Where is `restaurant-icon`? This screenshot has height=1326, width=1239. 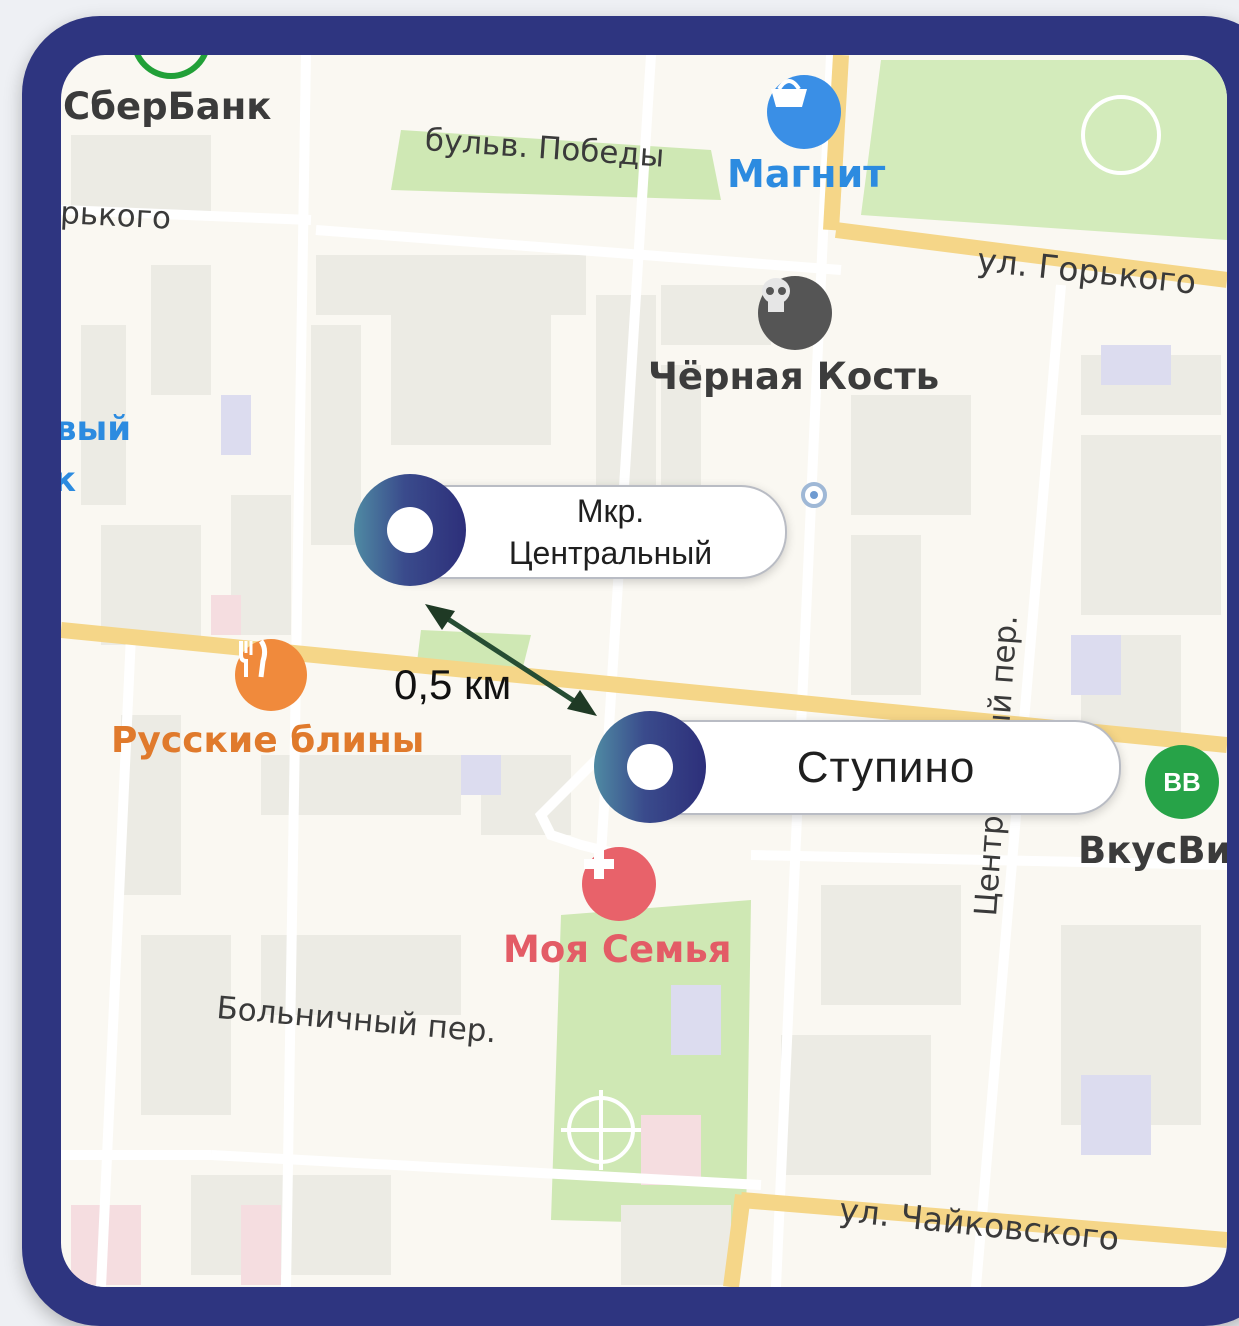
restaurant-icon is located at coordinates (271, 675).